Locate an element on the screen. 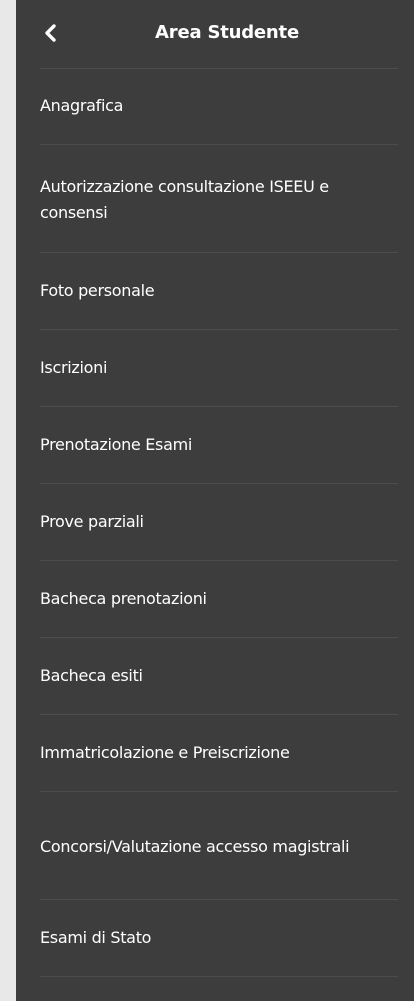  menu-item-prenotazione-esami: Prenotazione Esami is located at coordinates (219, 445).